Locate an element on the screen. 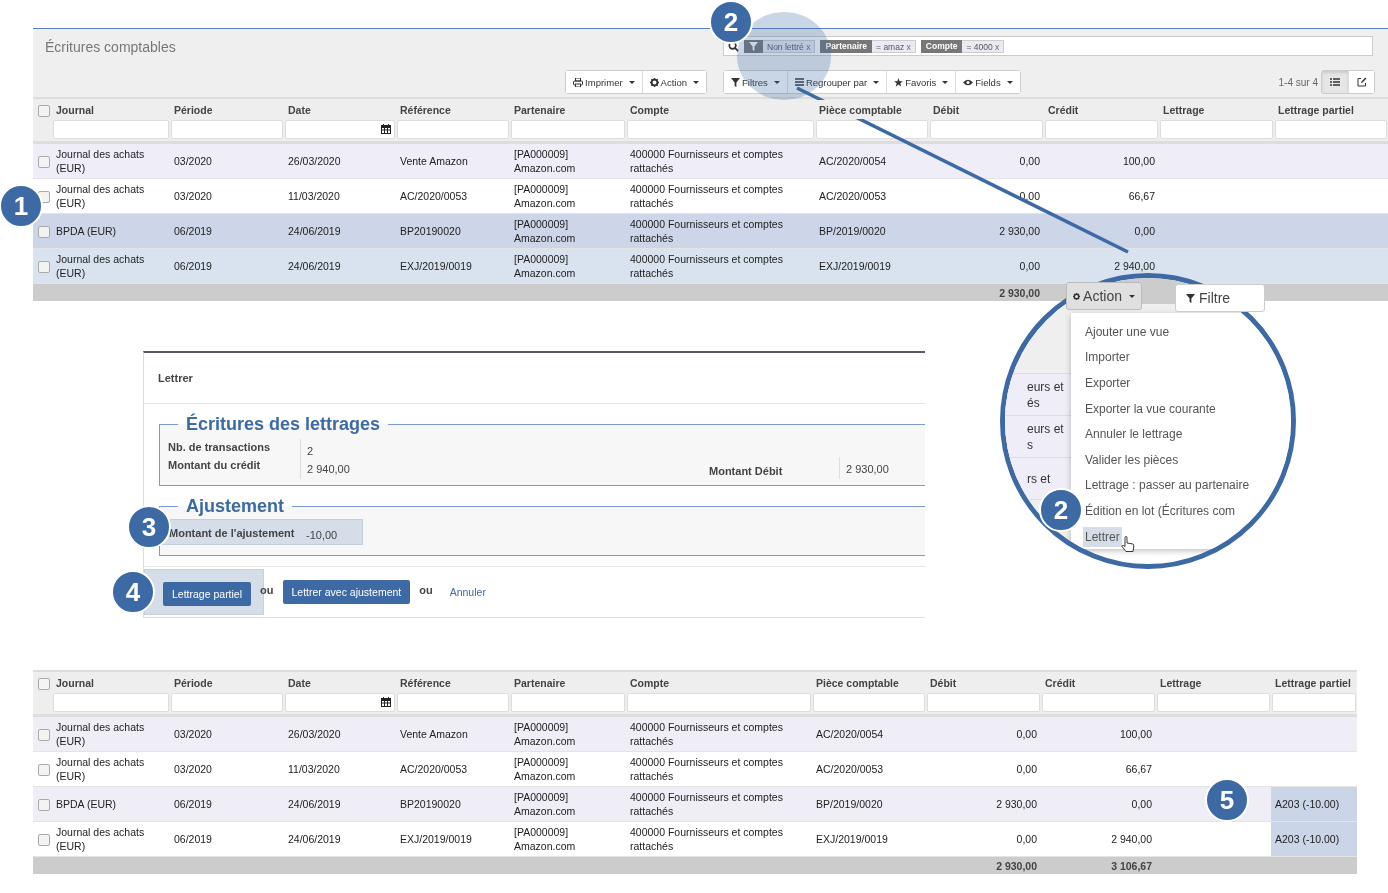  partial-reconcile-button: Lettrage partiel is located at coordinates (207, 594).